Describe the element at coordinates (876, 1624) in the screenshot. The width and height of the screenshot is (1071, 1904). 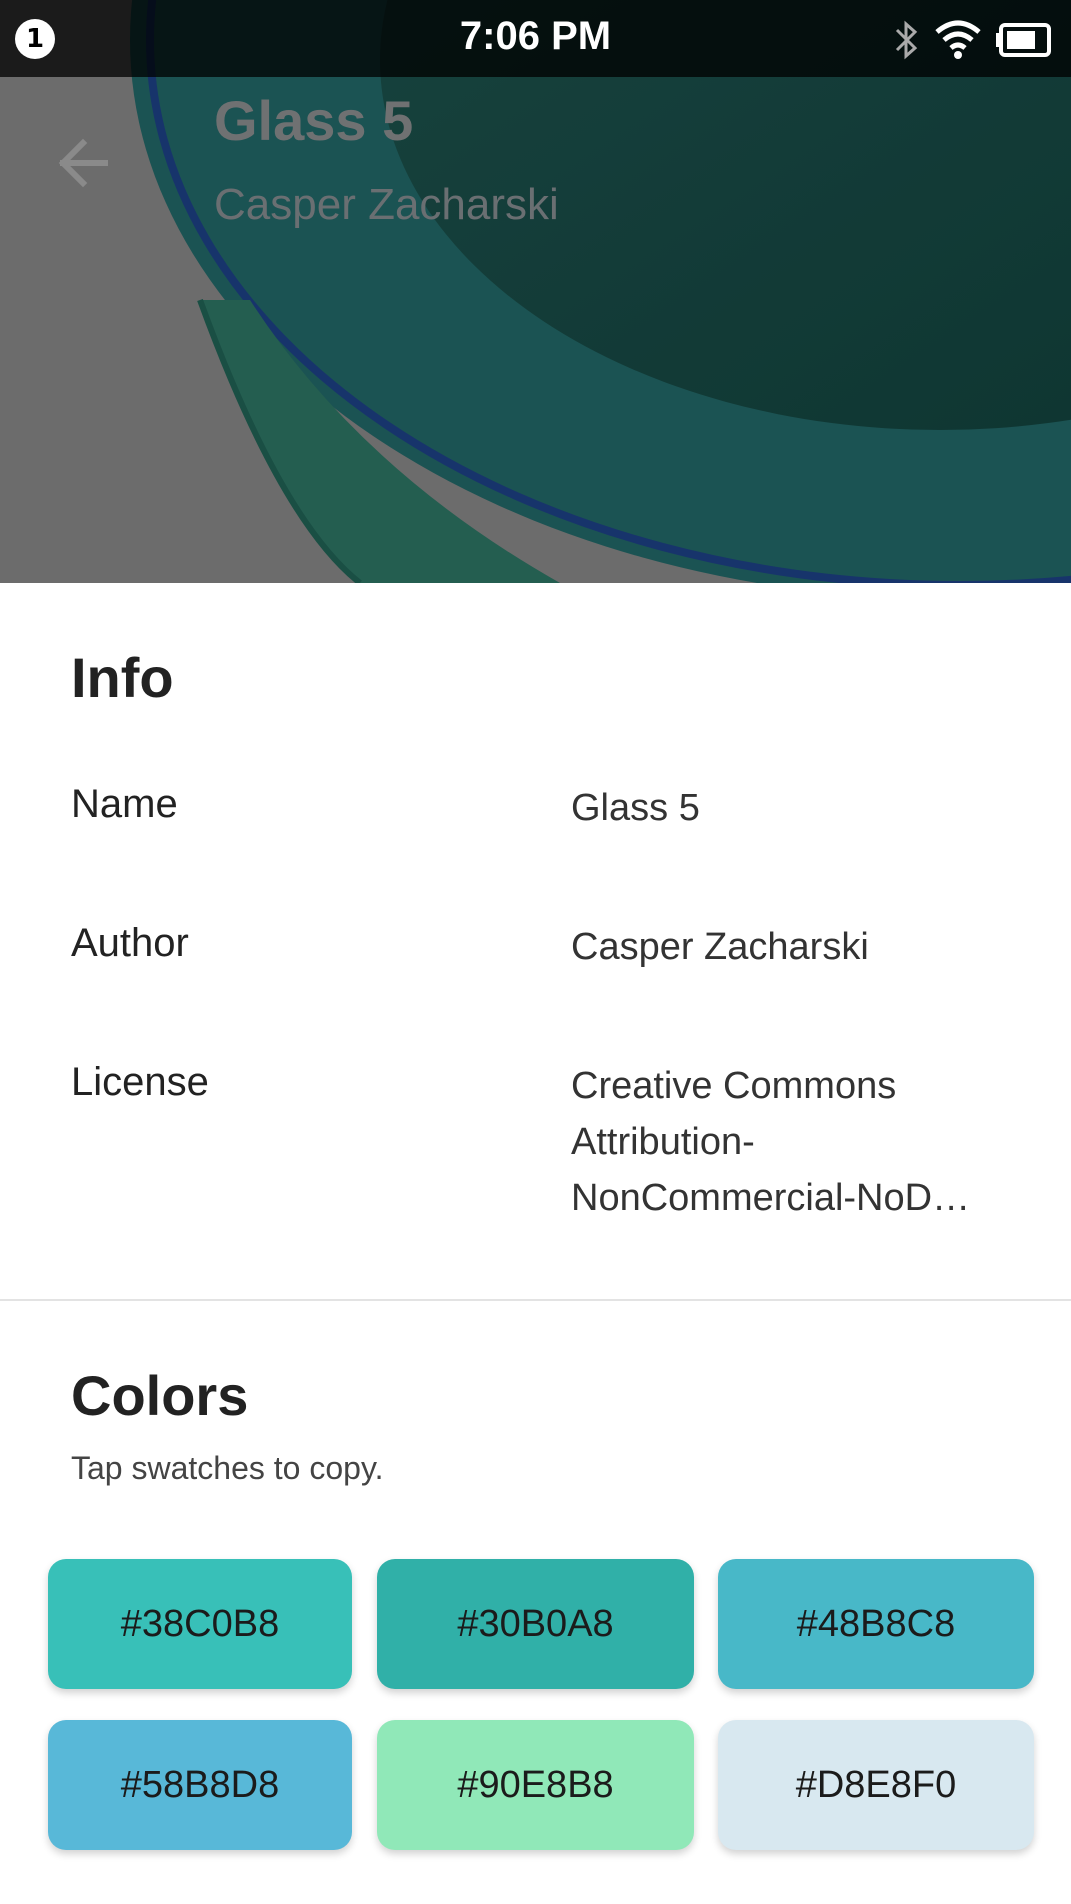
I see `color-swatch: #48B8C8` at that location.